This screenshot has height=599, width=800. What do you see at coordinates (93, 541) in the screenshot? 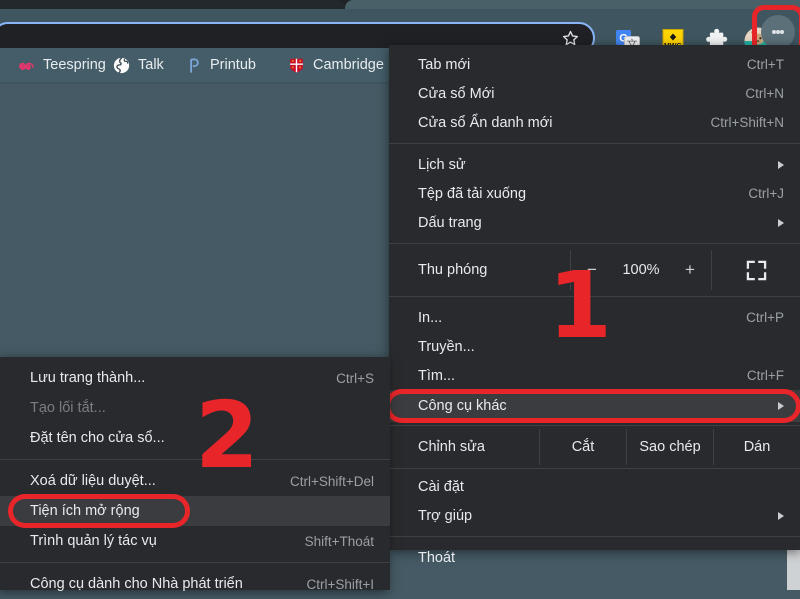
I see `submenu-item-label: Trình quản lý tác vụ` at bounding box center [93, 541].